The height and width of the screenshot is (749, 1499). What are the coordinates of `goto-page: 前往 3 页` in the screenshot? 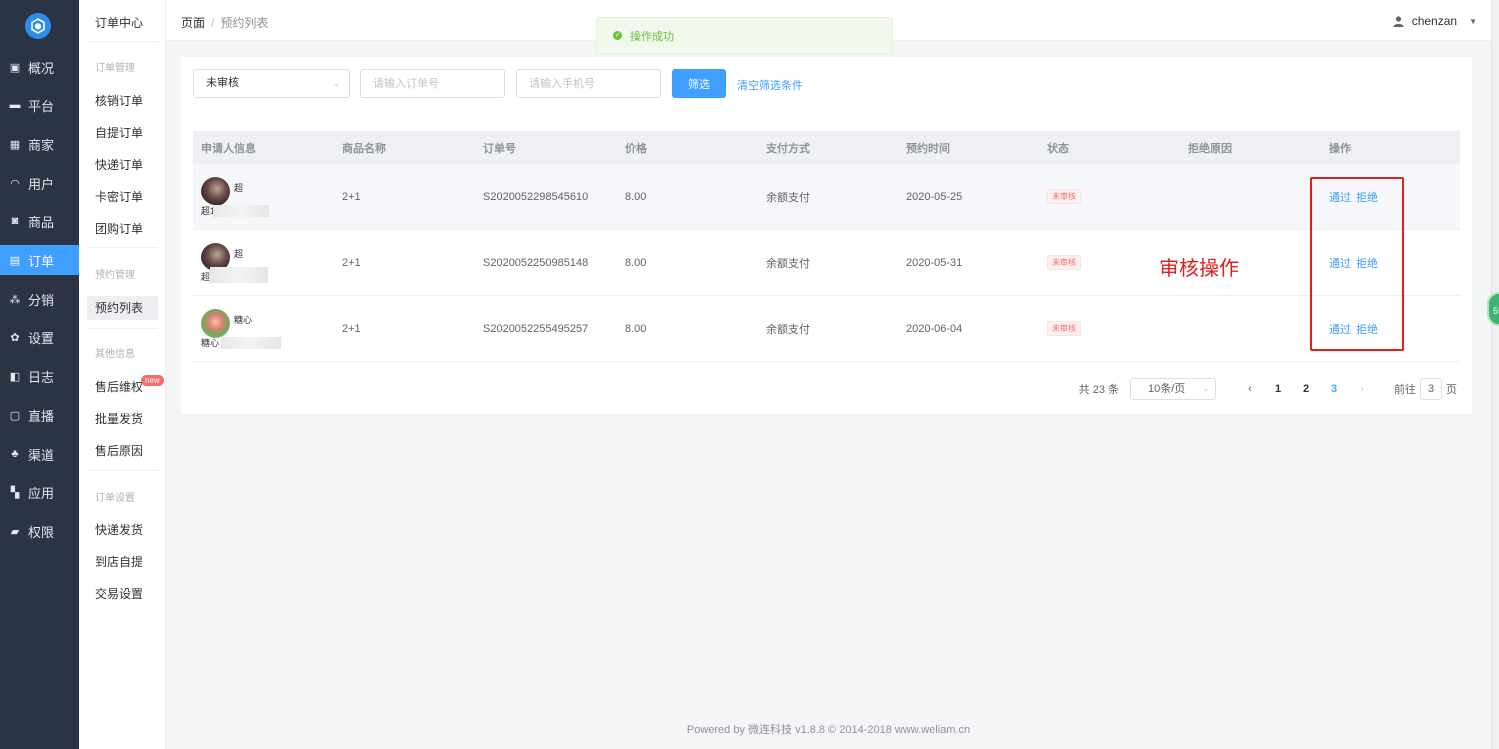 It's located at (1425, 389).